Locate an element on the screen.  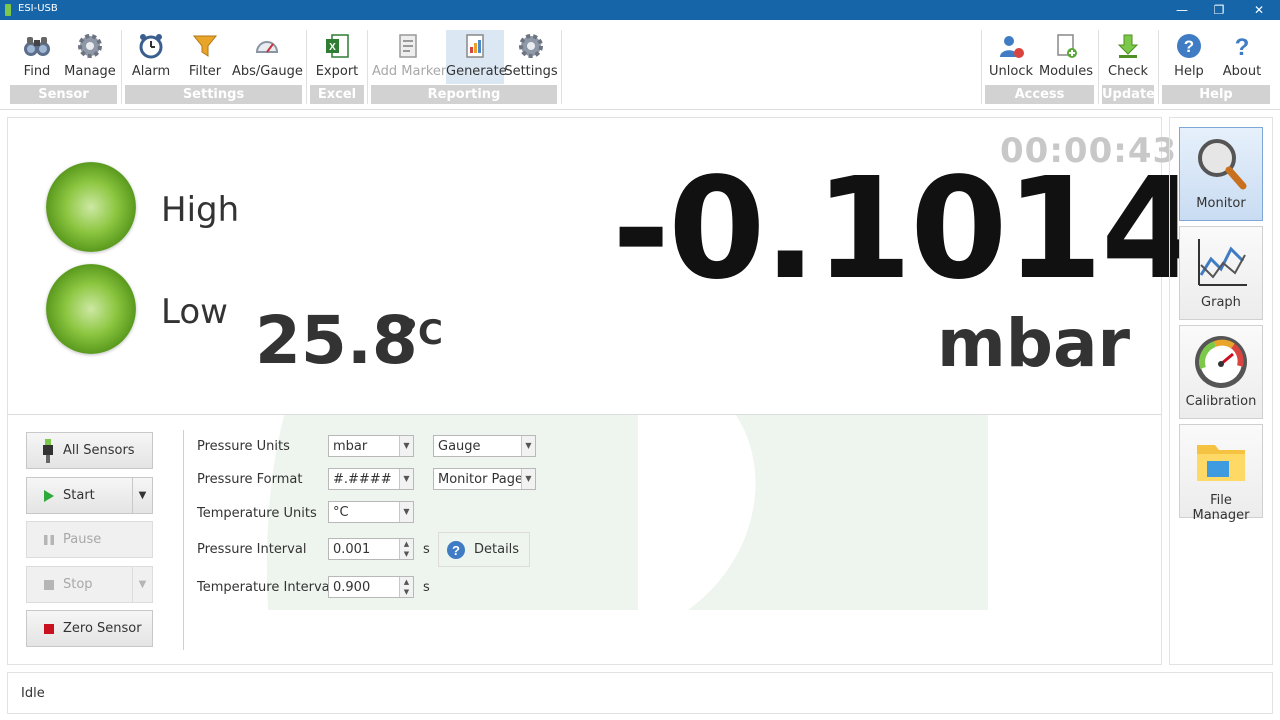
file-manager-view-label: File Manager is located at coordinates (1221, 508).